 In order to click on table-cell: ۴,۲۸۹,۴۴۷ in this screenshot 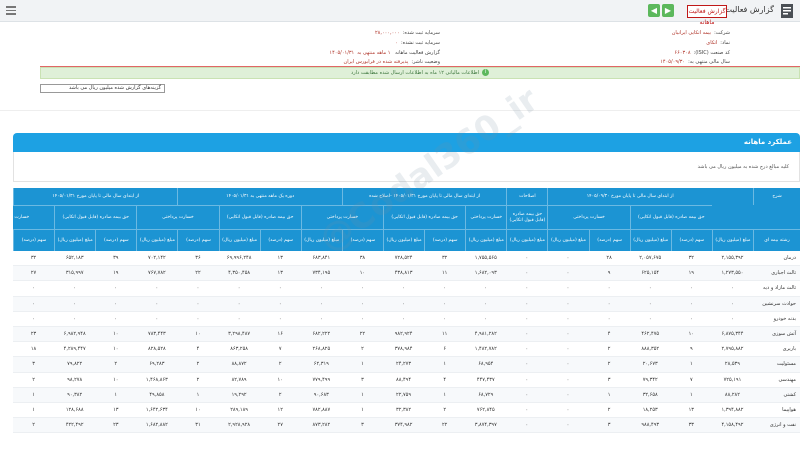, I will do `click(74, 349)`.